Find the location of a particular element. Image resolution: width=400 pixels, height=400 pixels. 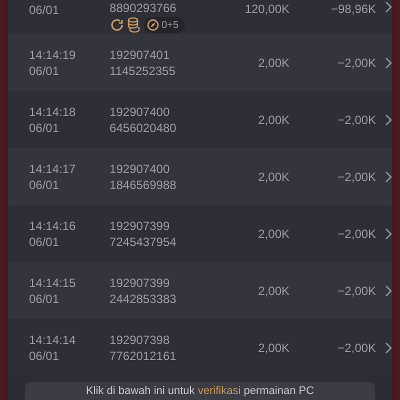

time-text: 14:14:17 is located at coordinates (53, 168).